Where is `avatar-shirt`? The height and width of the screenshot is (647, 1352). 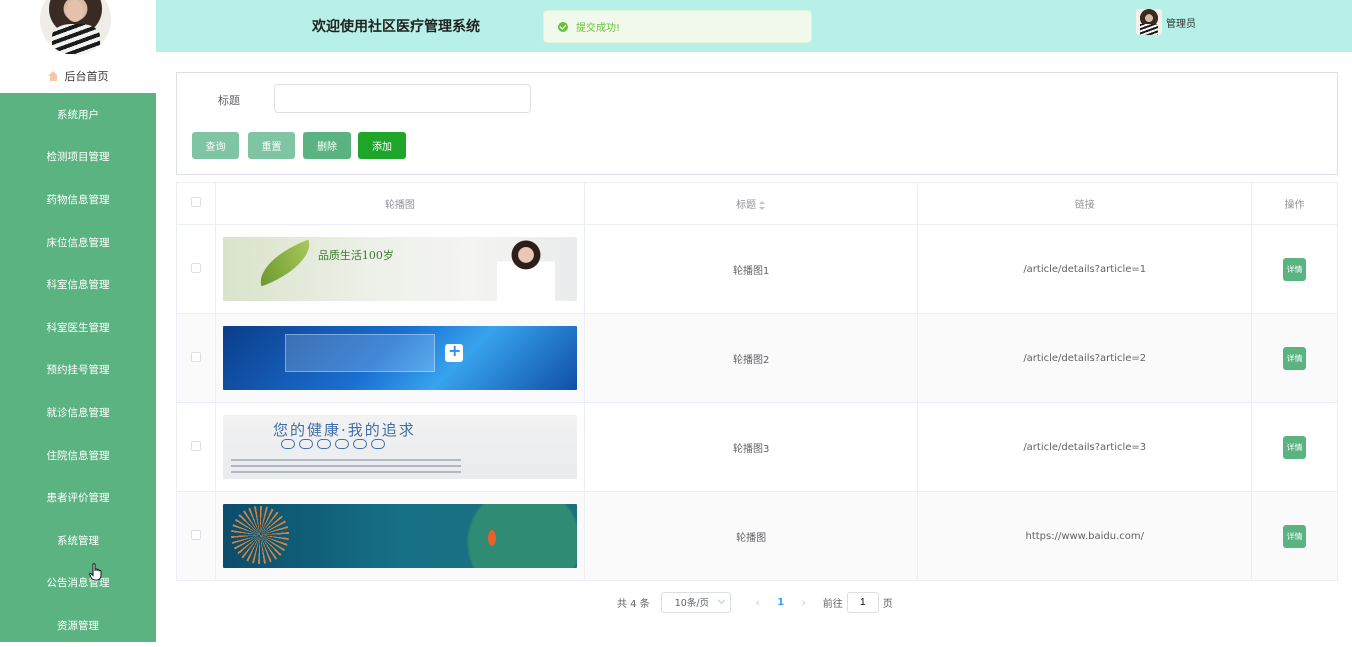
avatar-shirt is located at coordinates (76, 39).